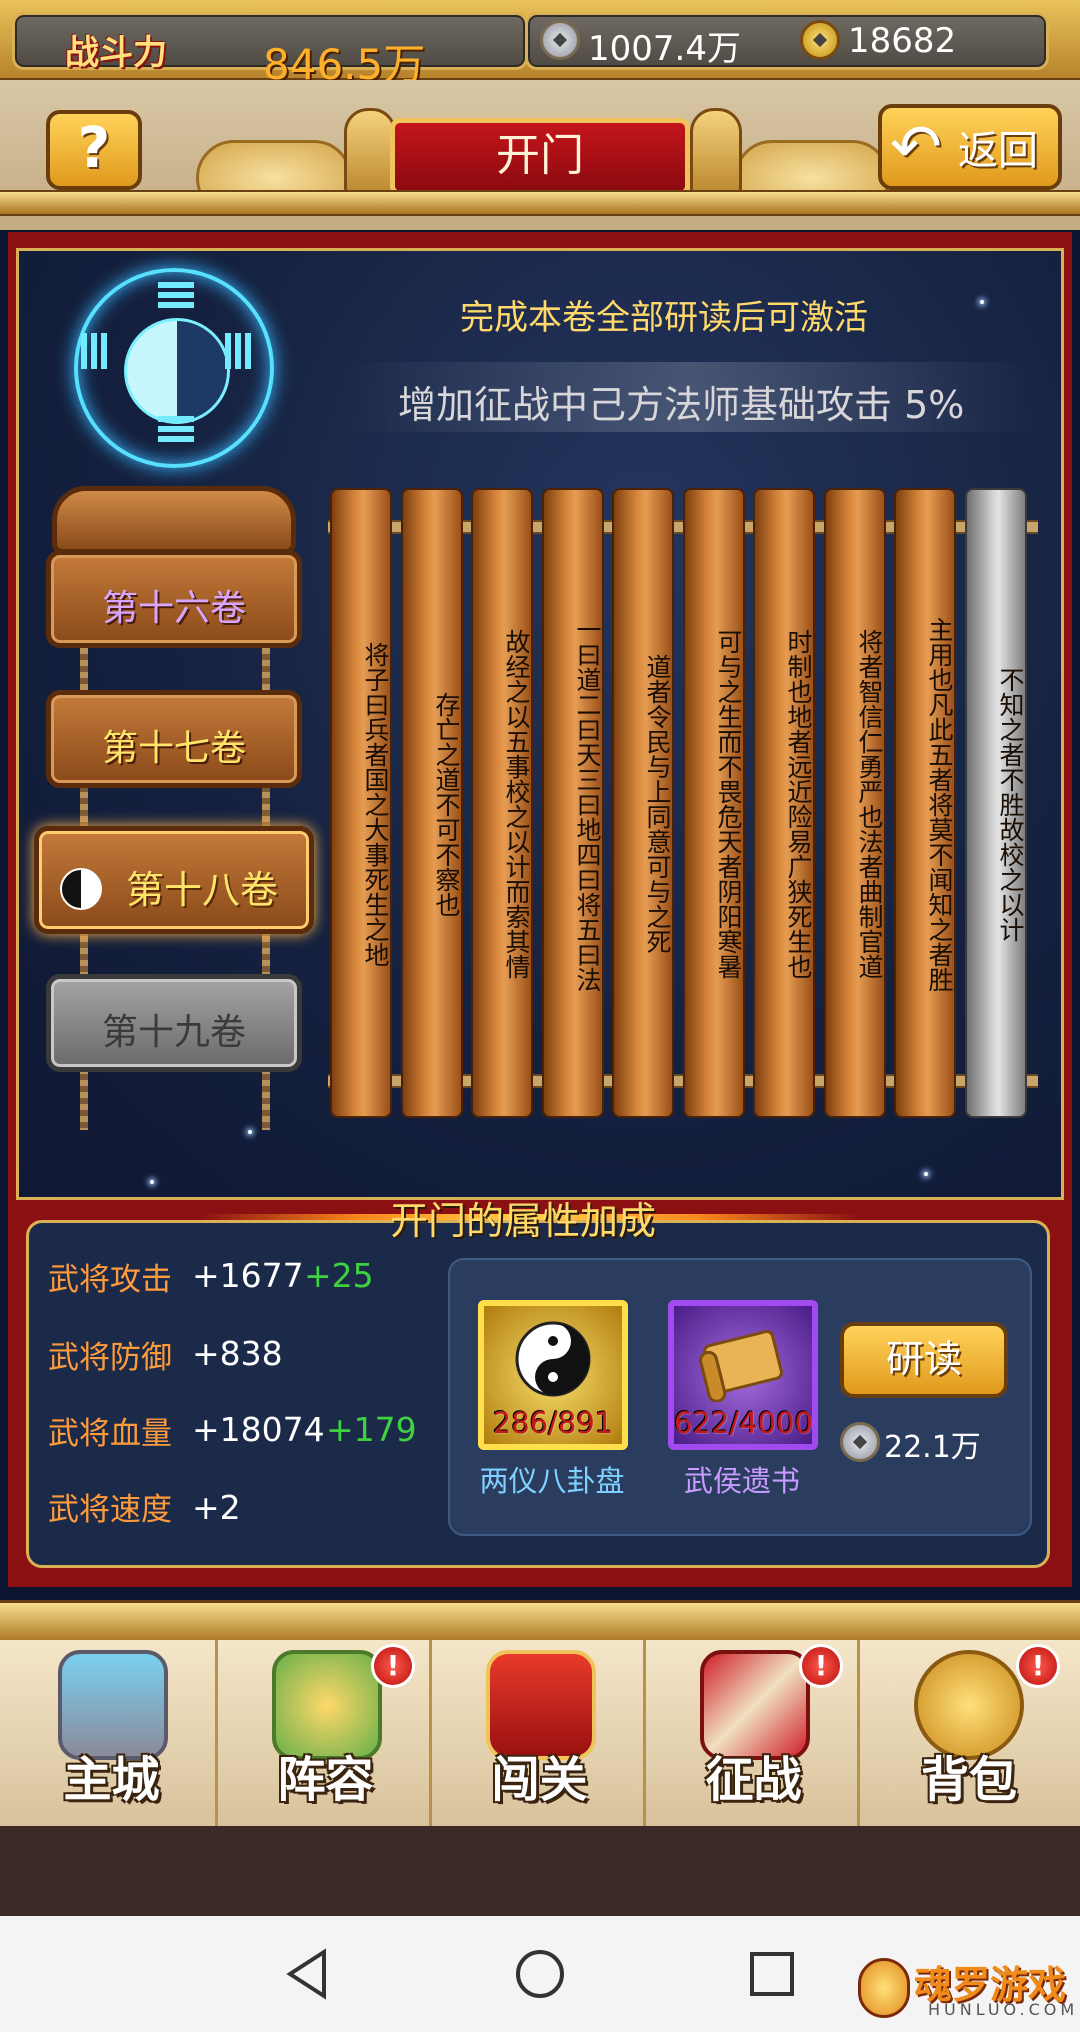 Image resolution: width=1080 pixels, height=2032 pixels. Describe the element at coordinates (657, 804) in the screenshot. I see `bamboo-slip-text: 道者令民与上同意可与之死` at that location.